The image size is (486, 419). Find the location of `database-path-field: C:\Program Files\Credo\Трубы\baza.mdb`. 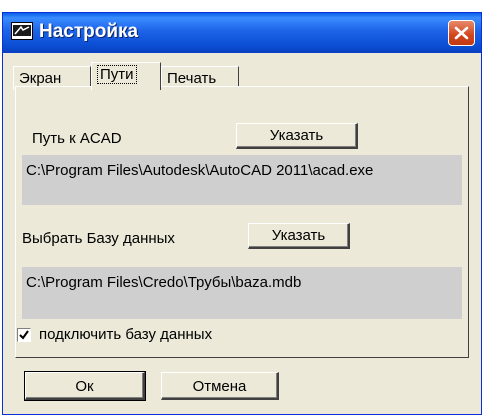

database-path-field: C:\Program Files\Credo\Трубы\baza.mdb is located at coordinates (242, 293).